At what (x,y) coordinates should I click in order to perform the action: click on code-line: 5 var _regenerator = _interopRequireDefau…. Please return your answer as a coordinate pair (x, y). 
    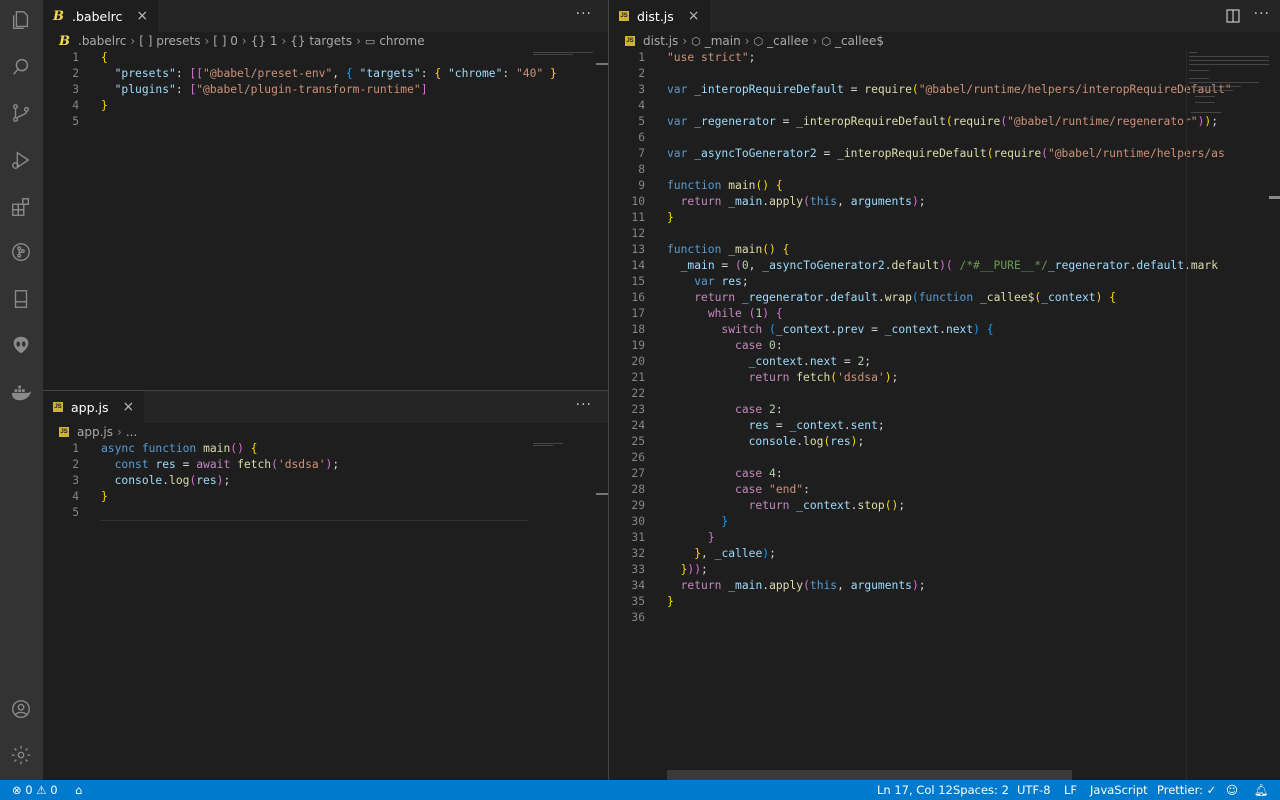
    Looking at the image, I should click on (913, 122).